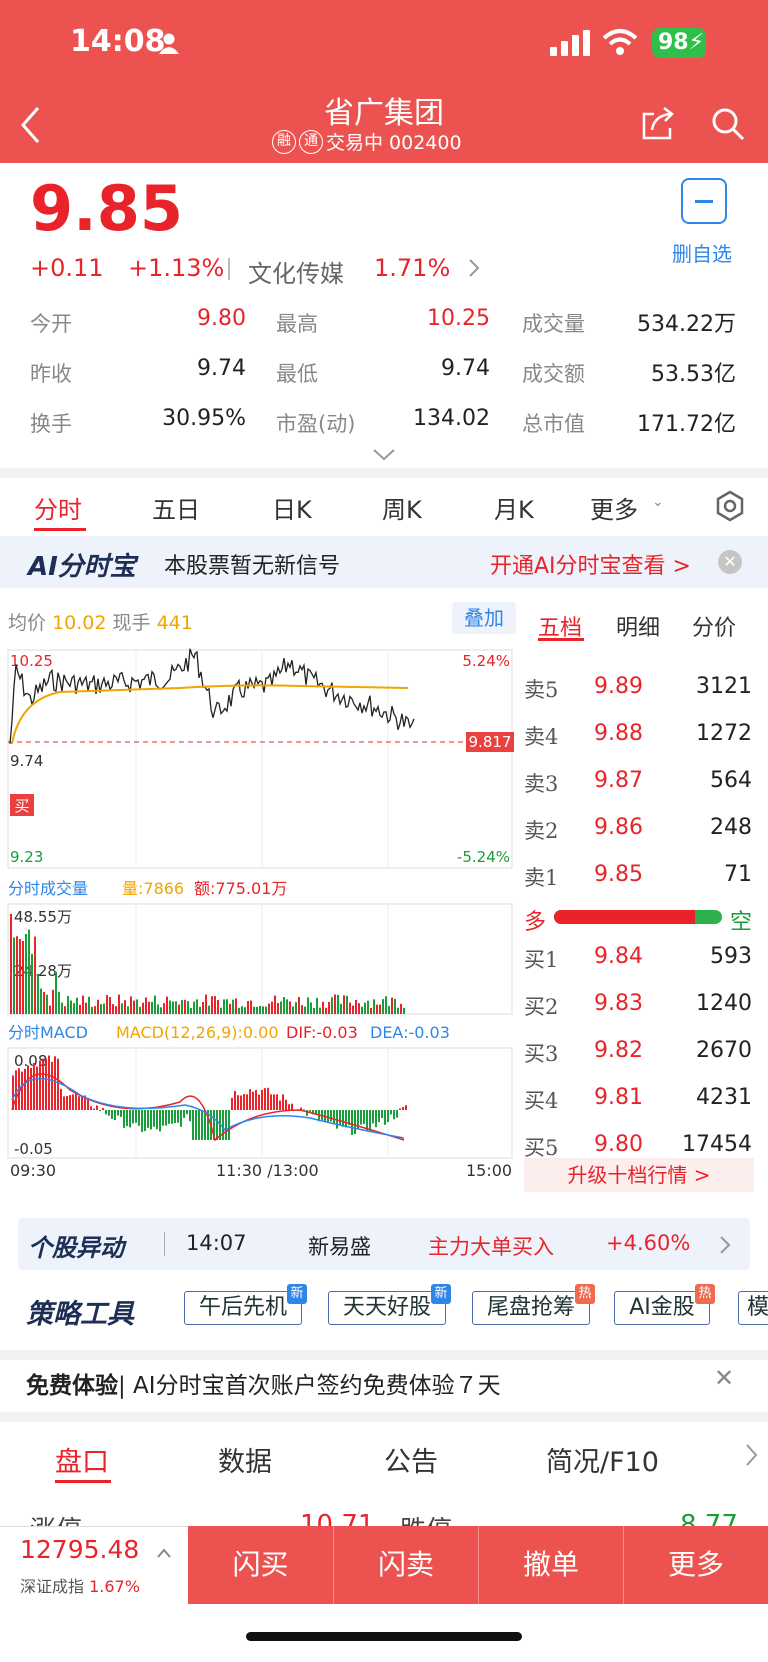  Describe the element at coordinates (638, 790) in the screenshot. I see `sell-row: 卖3 9.87 564` at that location.